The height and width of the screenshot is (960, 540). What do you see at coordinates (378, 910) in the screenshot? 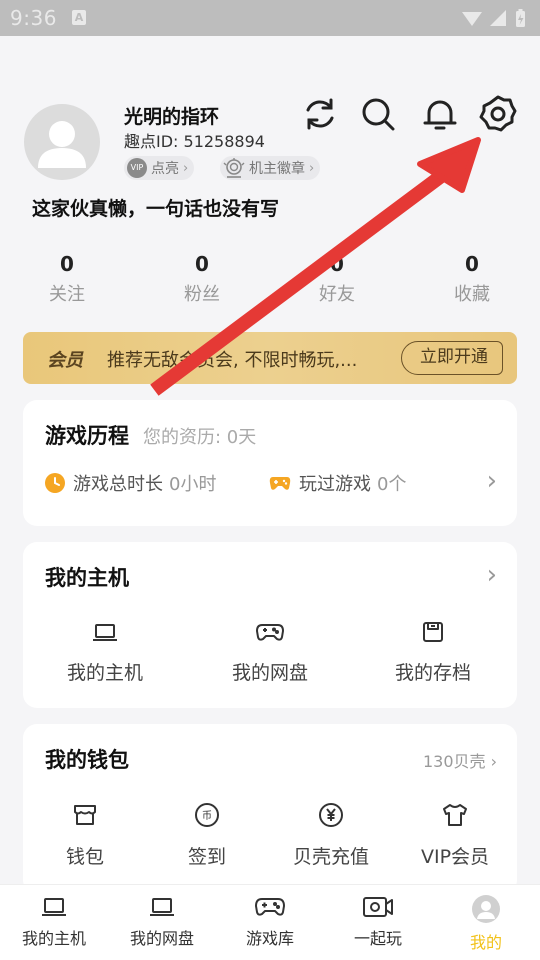
I see `video-icon` at bounding box center [378, 910].